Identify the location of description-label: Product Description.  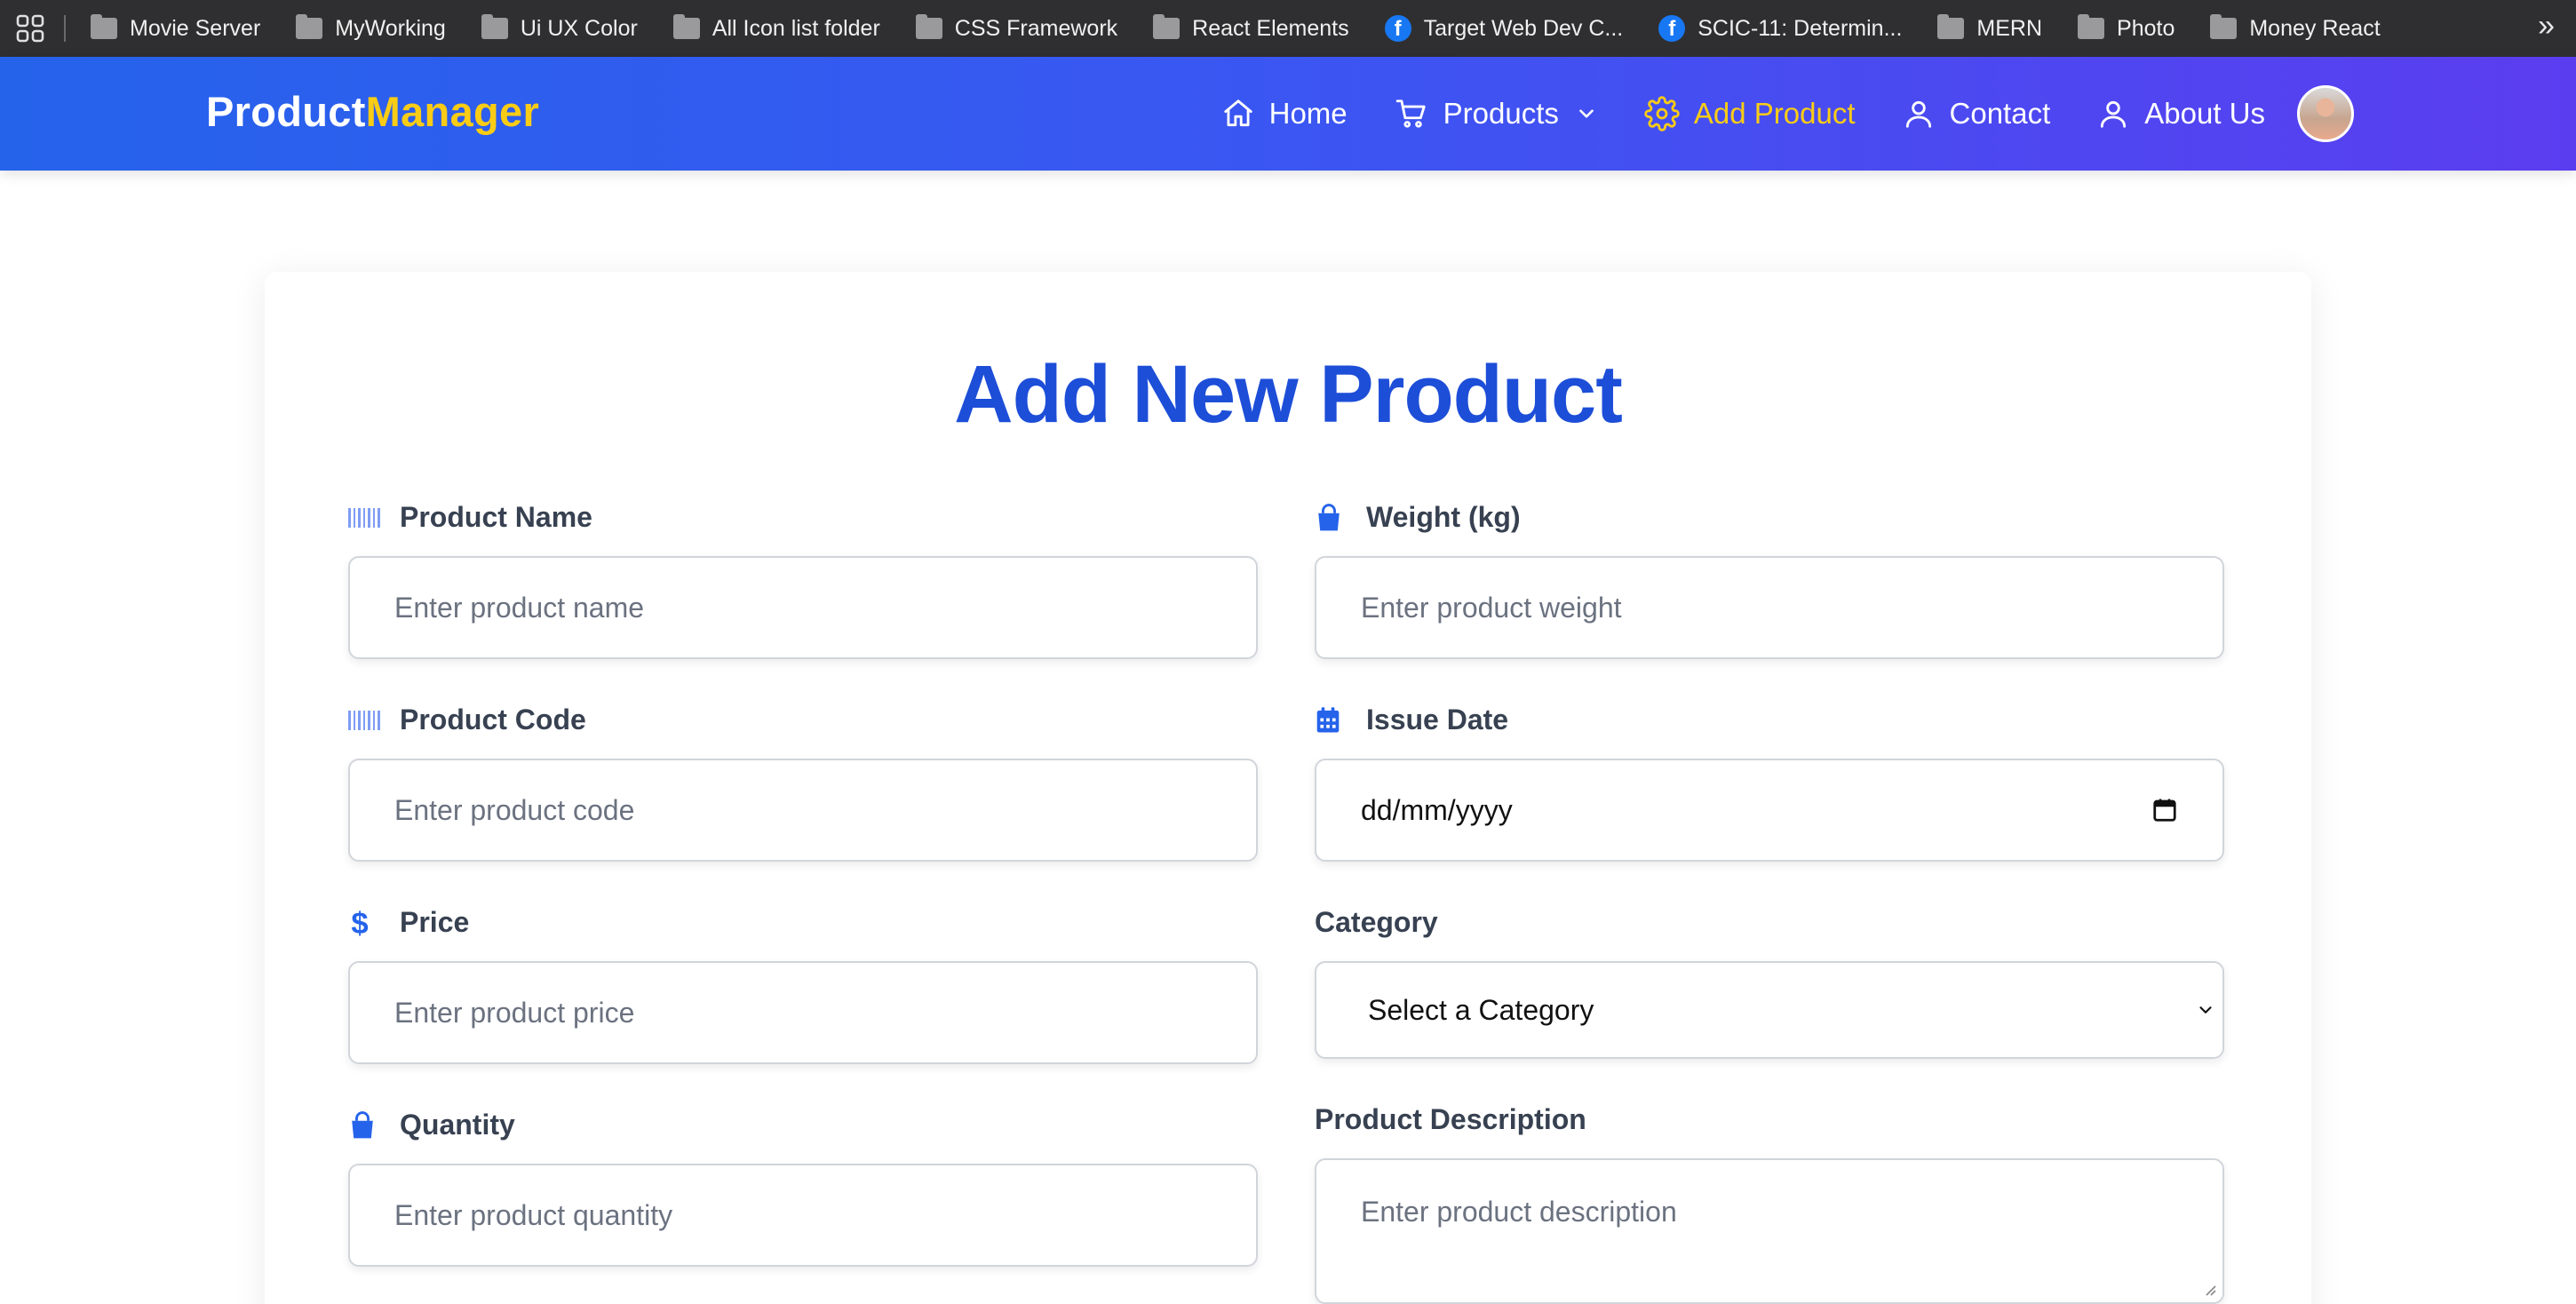
(1450, 1119).